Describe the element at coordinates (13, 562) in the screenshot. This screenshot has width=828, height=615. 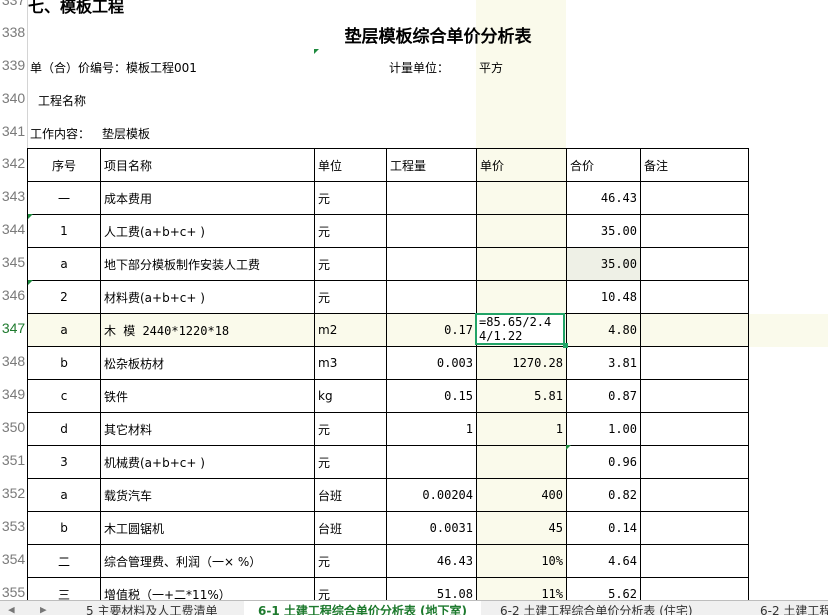
I see `row-header-354: 354` at that location.